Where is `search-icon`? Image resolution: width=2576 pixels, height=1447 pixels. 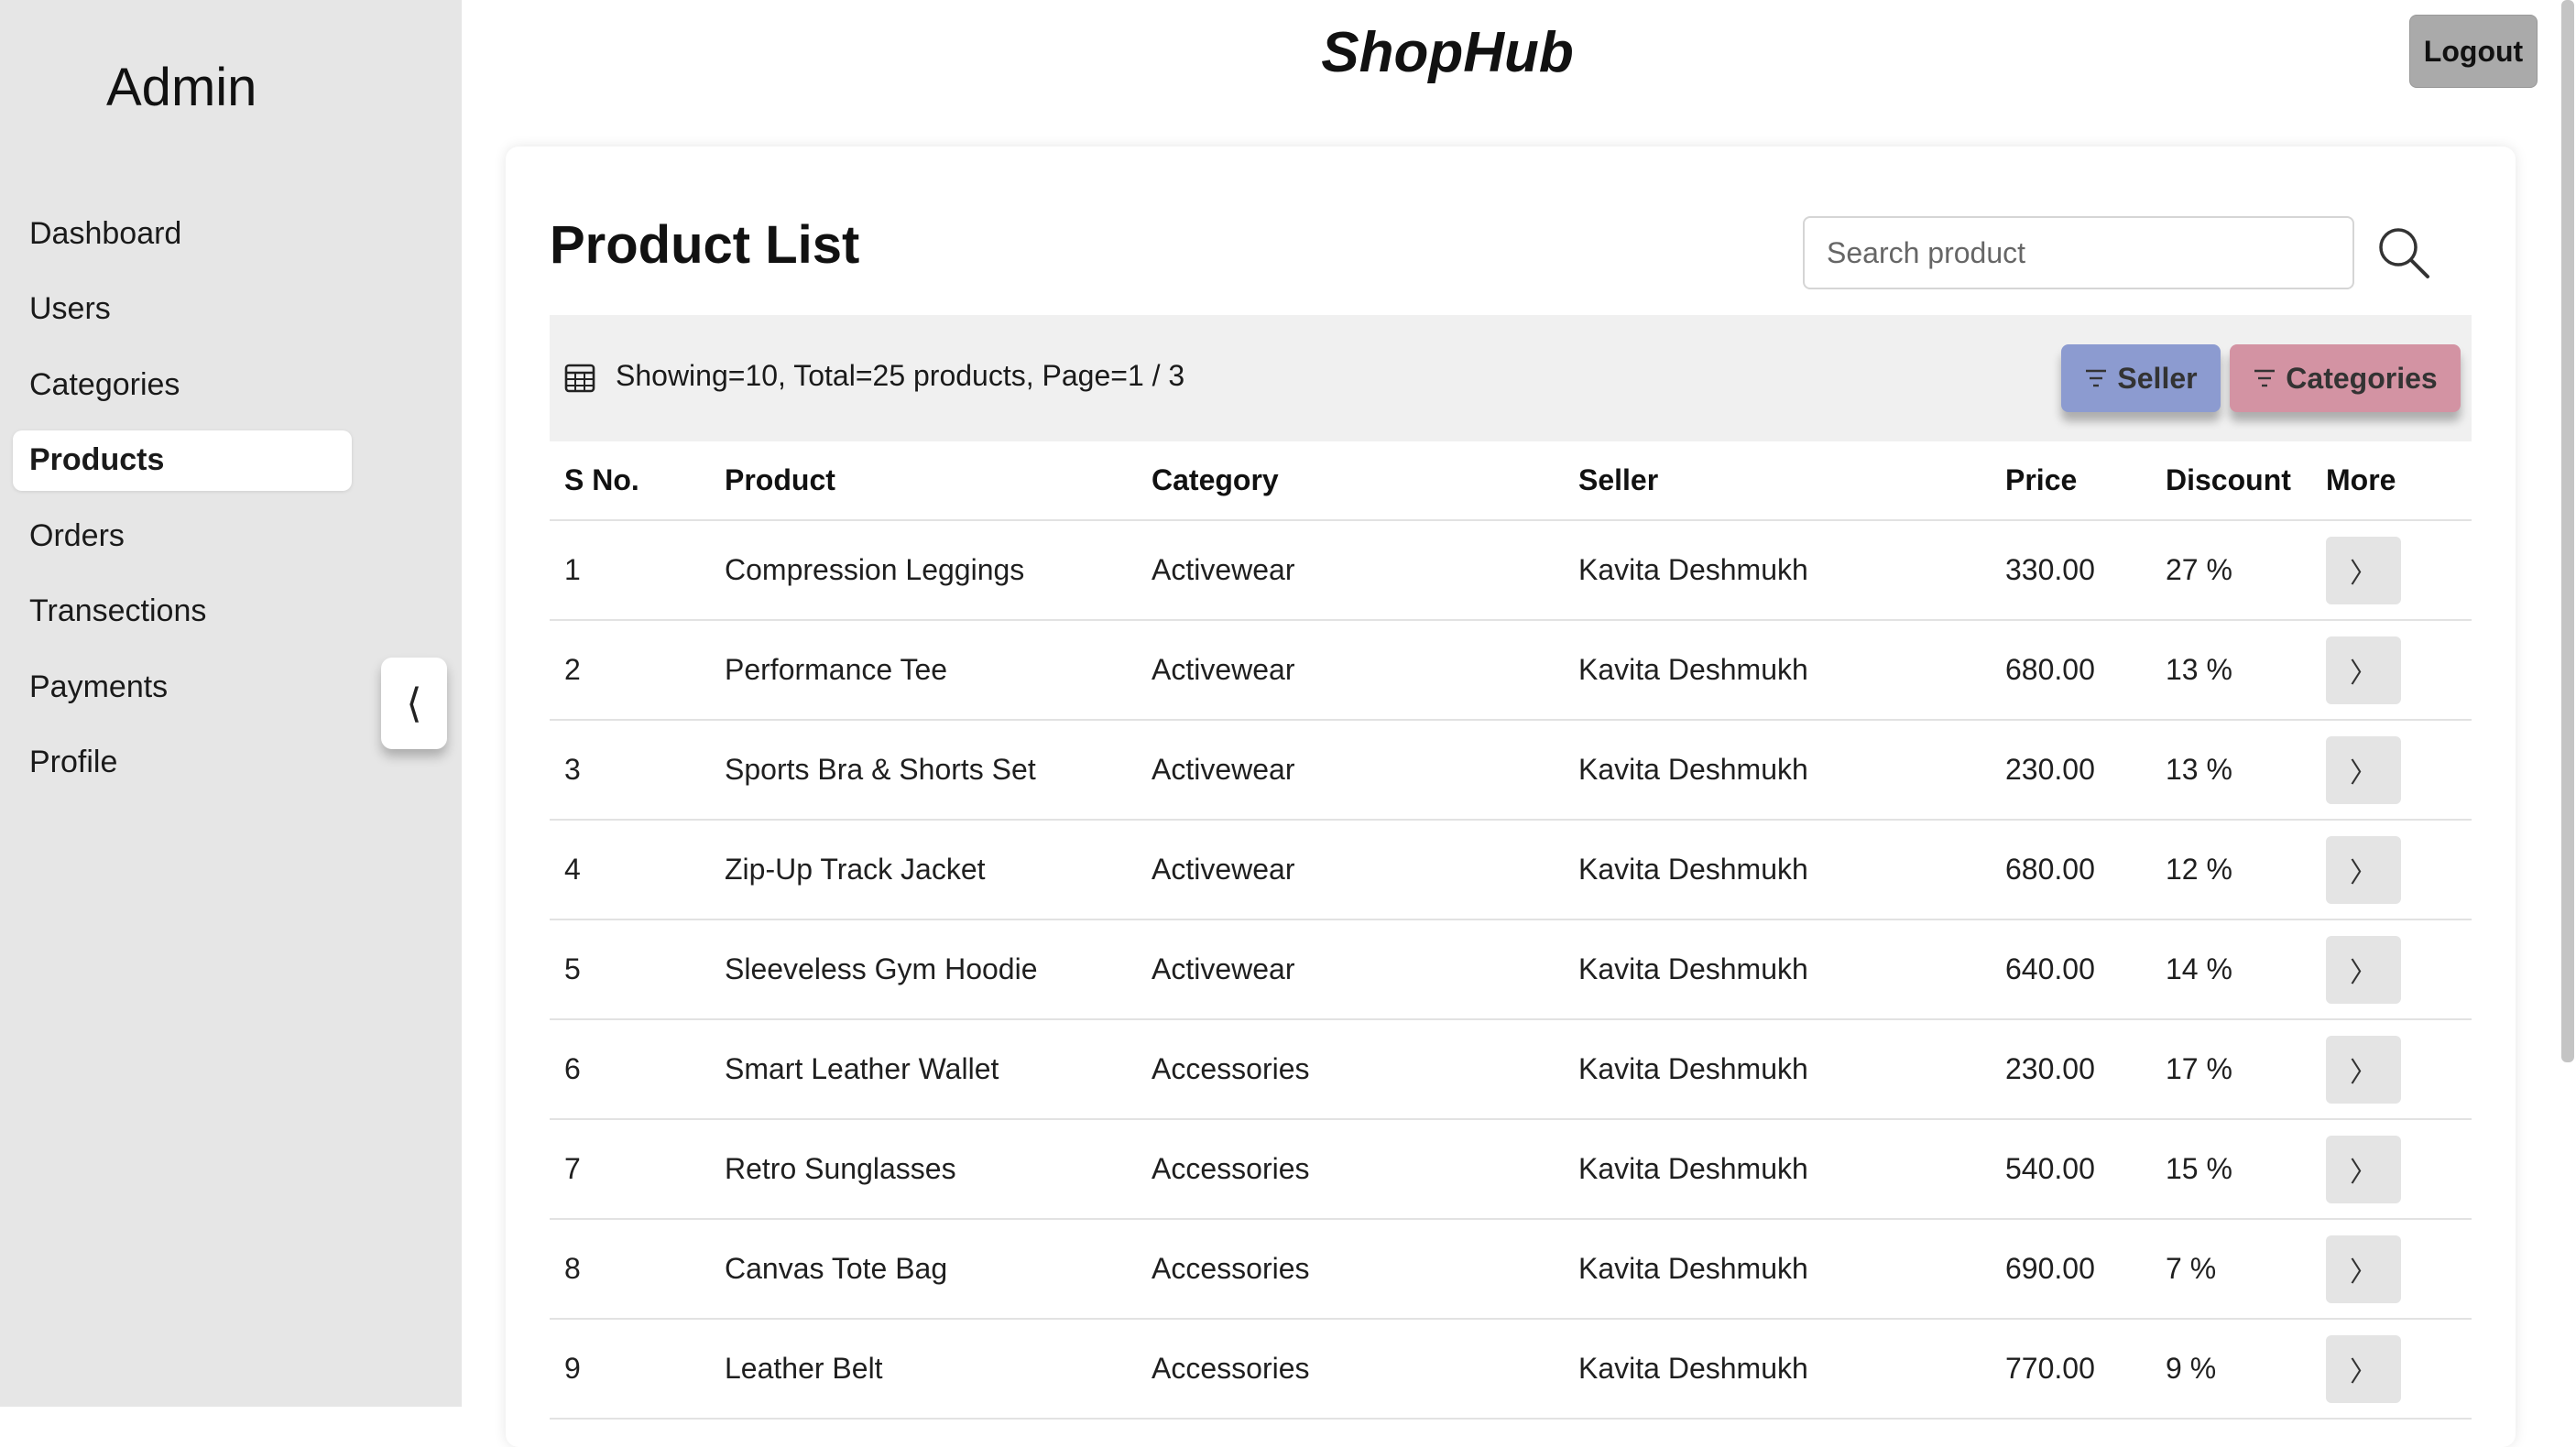
search-icon is located at coordinates (2404, 253).